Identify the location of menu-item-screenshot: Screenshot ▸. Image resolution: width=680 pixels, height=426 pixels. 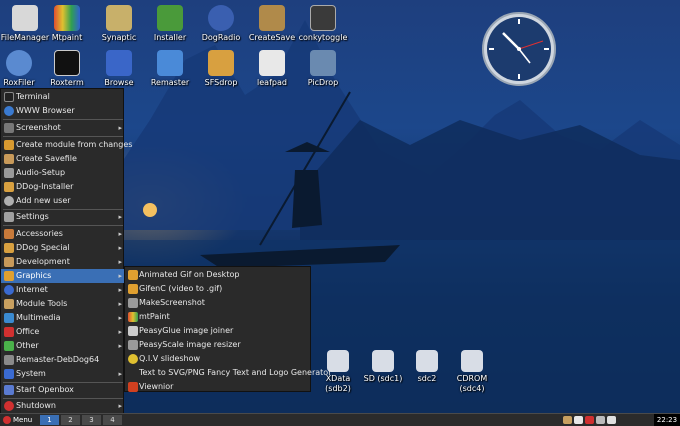
(63, 128).